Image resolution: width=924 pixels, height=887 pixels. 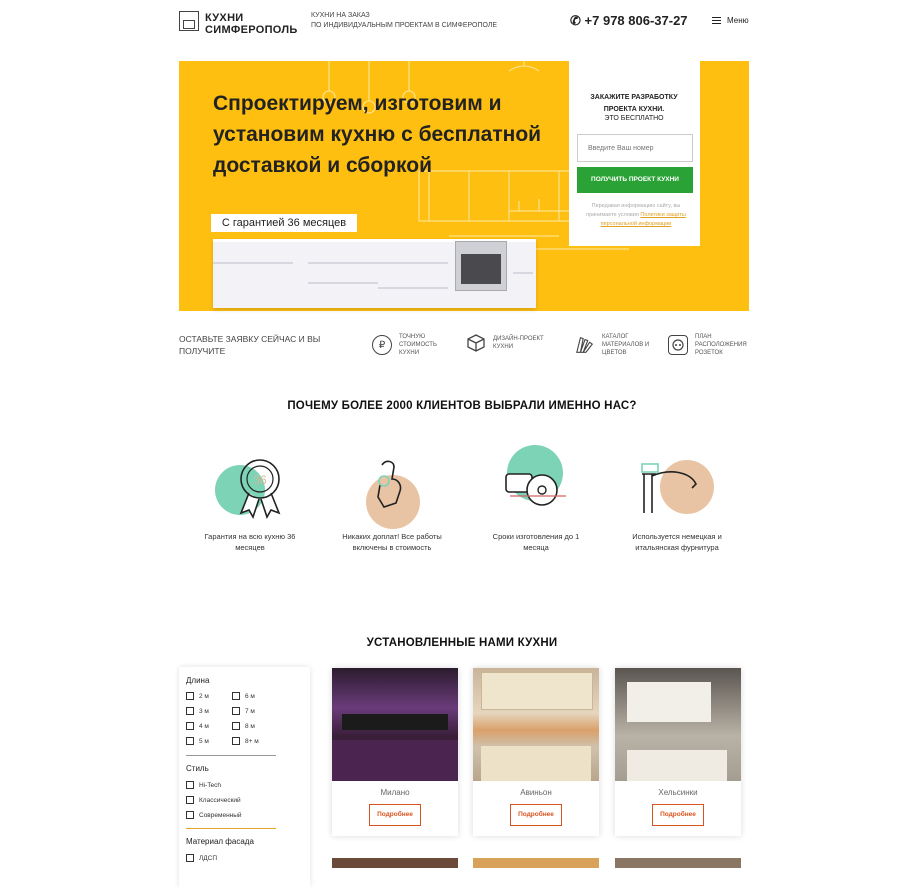 I want to click on benefit-item: ₽ ТОЧНУЮ СТОИМОСТЬ КУХНИ, so click(x=407, y=345).